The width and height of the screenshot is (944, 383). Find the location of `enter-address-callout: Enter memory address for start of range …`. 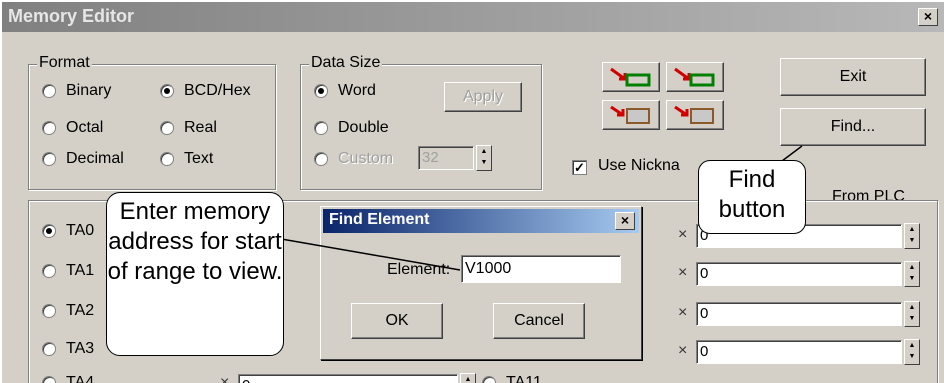

enter-address-callout: Enter memory address for start of range … is located at coordinates (195, 274).